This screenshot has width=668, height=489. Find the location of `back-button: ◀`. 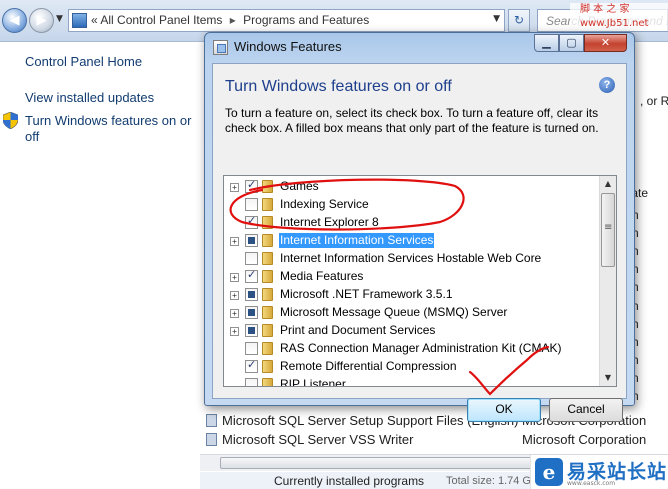

back-button: ◀ is located at coordinates (14, 20).